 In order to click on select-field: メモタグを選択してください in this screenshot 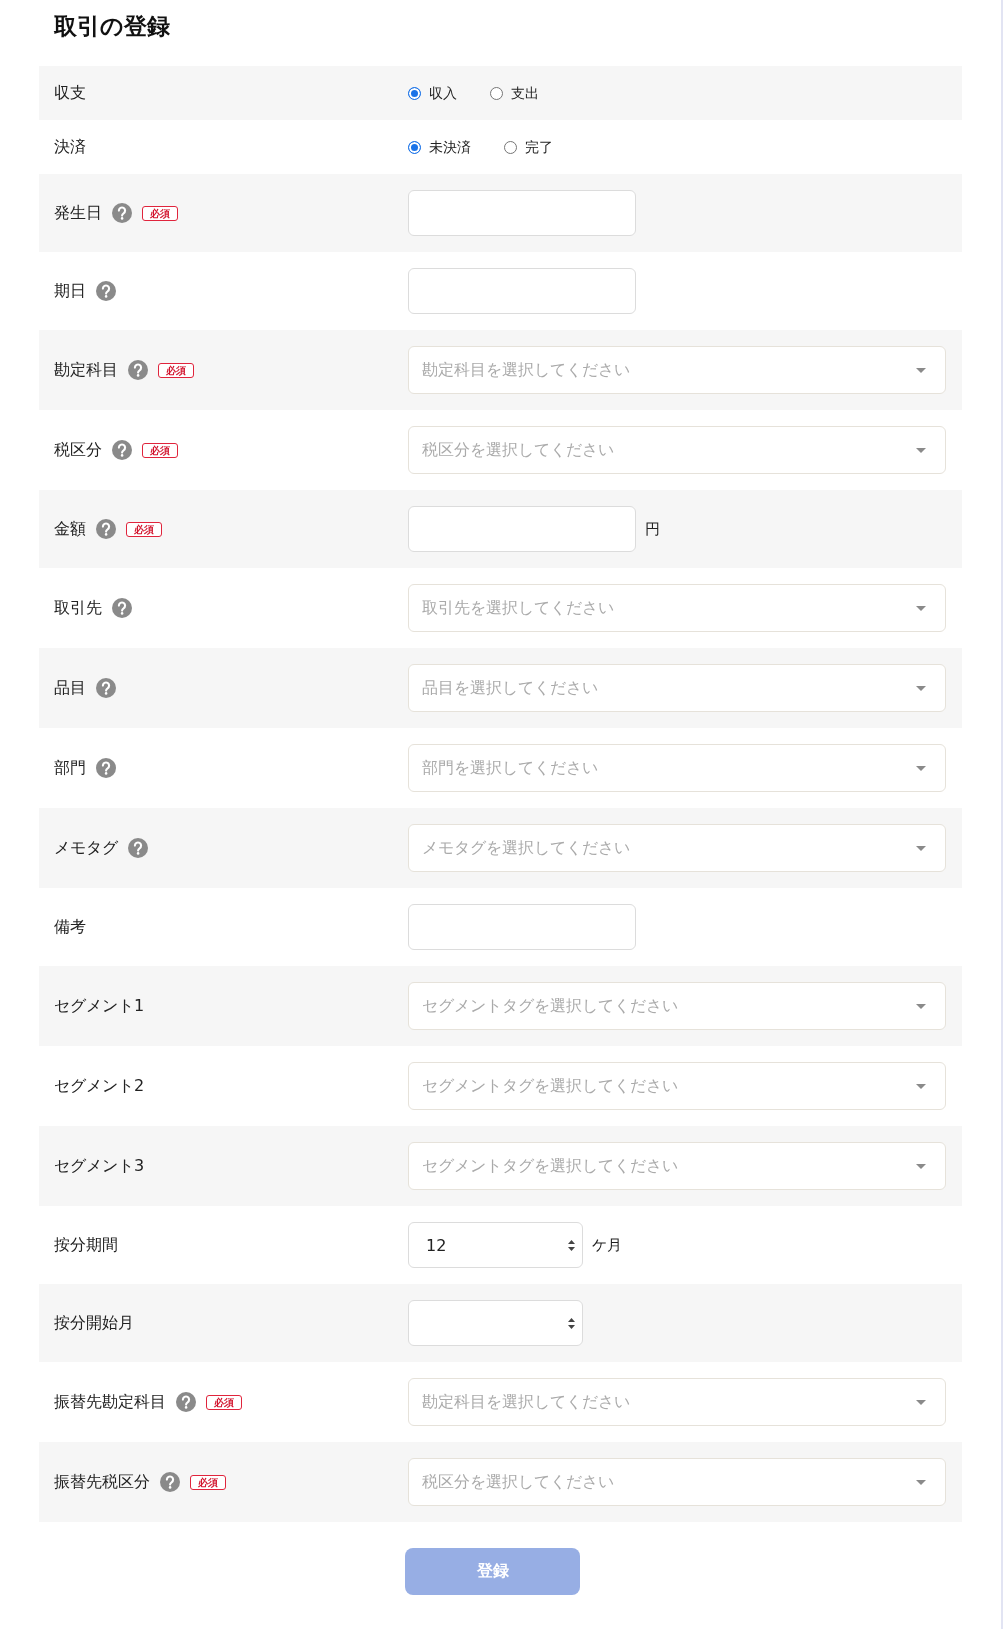, I will do `click(677, 848)`.